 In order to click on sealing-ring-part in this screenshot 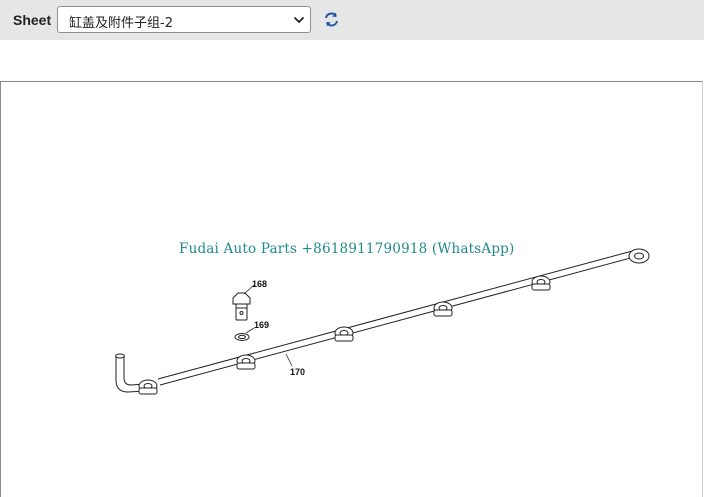, I will do `click(242, 337)`.